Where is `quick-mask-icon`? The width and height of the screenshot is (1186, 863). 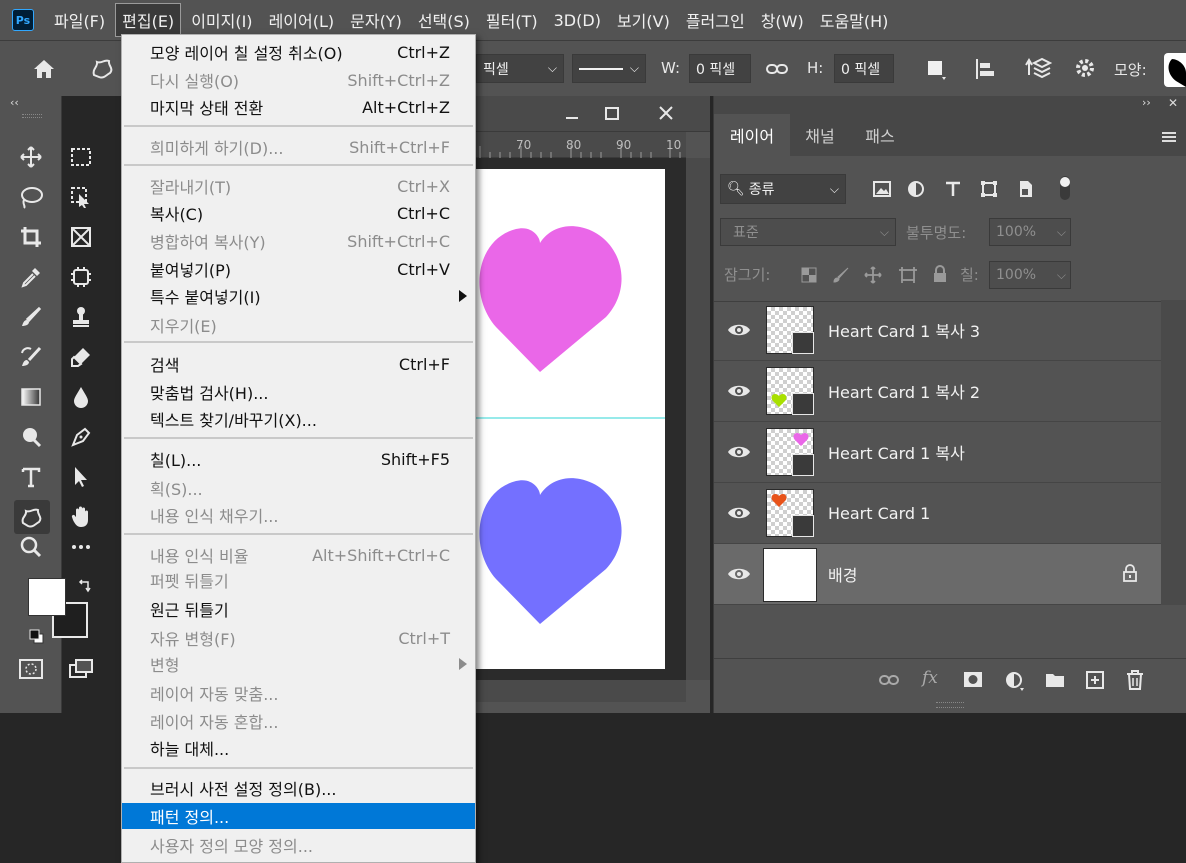 quick-mask-icon is located at coordinates (31, 669).